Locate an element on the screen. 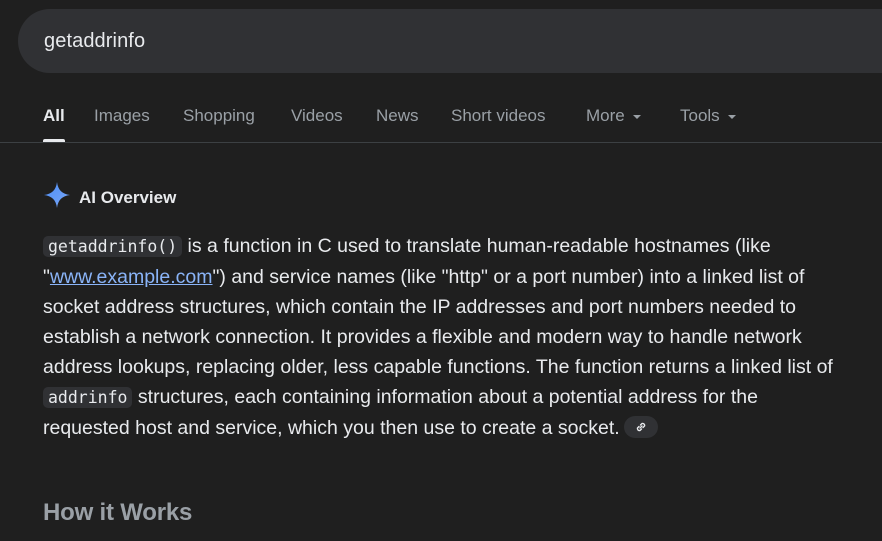 The width and height of the screenshot is (882, 541). tab-tools: Tools is located at coordinates (708, 116).